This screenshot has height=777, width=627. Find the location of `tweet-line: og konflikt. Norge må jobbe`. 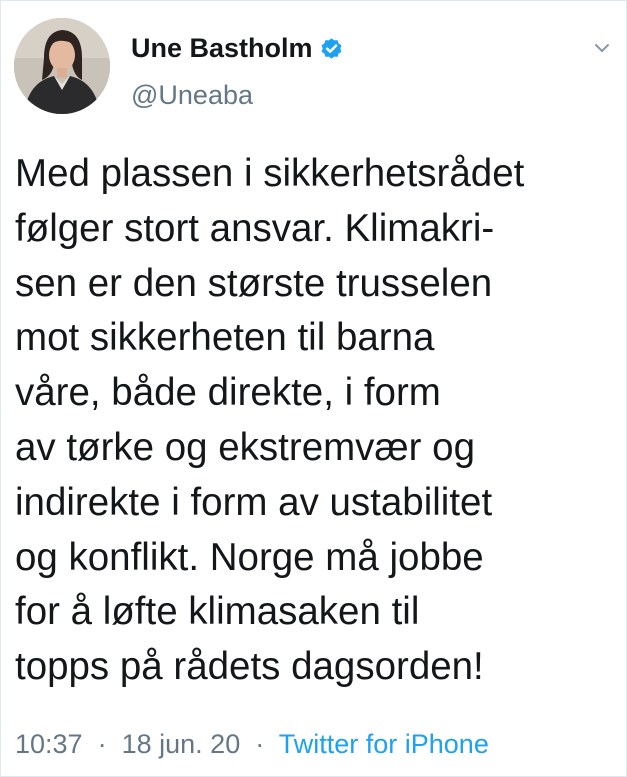

tweet-line: og konflikt. Norge må jobbe is located at coordinates (249, 557).